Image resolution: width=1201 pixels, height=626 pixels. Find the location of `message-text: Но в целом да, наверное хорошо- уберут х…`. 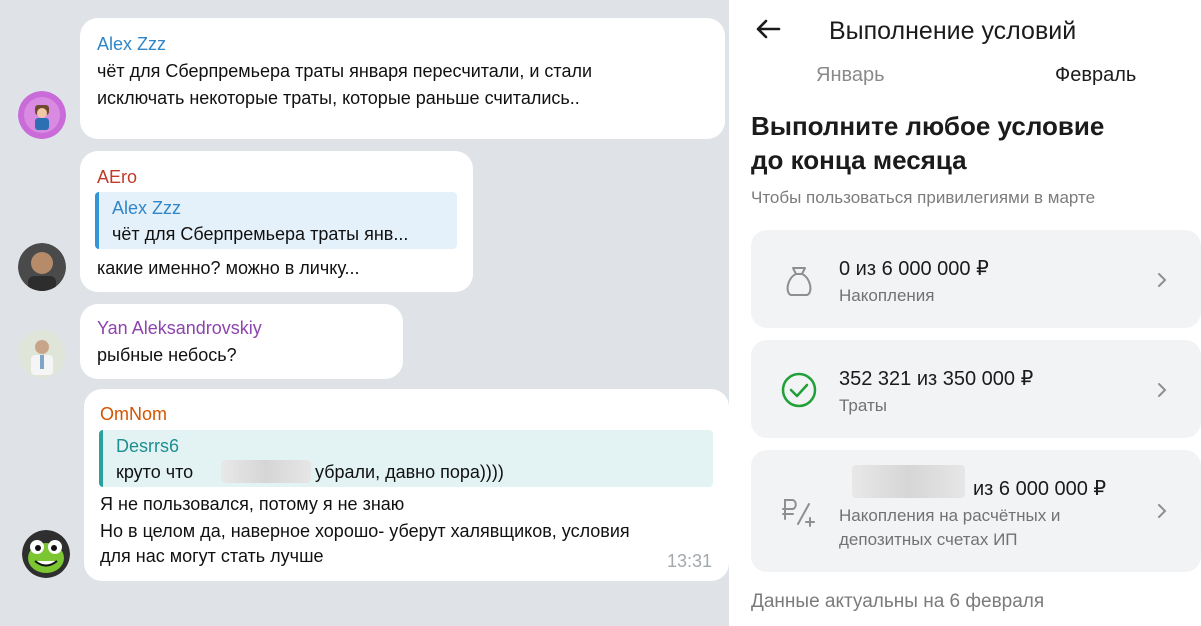

message-text: Но в целом да, наверное хорошо- уберут х… is located at coordinates (365, 531).